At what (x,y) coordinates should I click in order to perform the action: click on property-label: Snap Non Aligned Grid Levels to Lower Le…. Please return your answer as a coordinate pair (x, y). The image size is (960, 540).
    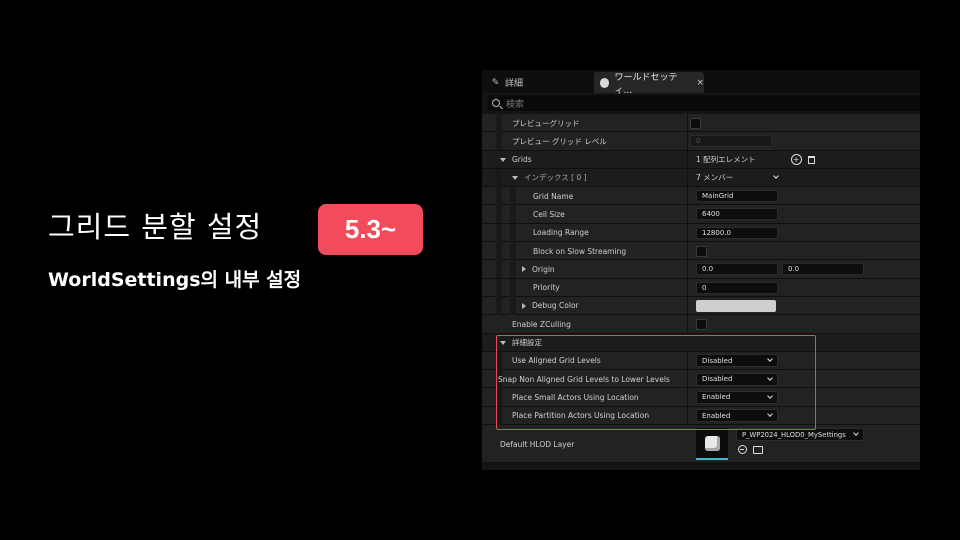
    Looking at the image, I should click on (584, 379).